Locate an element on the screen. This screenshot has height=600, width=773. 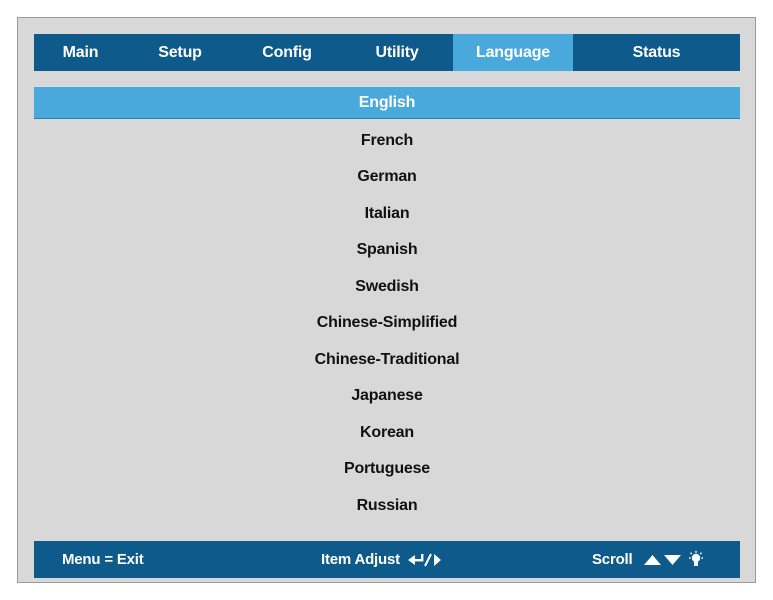
tab-language: Language is located at coordinates (513, 52).